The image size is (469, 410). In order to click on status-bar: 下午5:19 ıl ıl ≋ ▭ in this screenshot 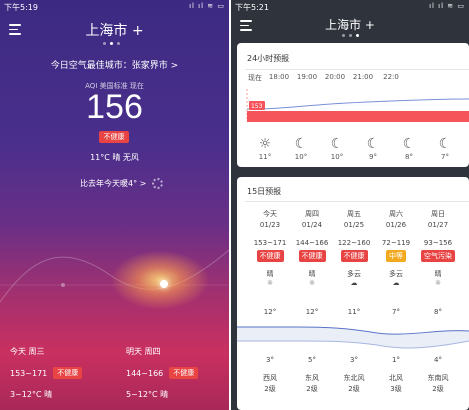, I will do `click(114, 6)`.